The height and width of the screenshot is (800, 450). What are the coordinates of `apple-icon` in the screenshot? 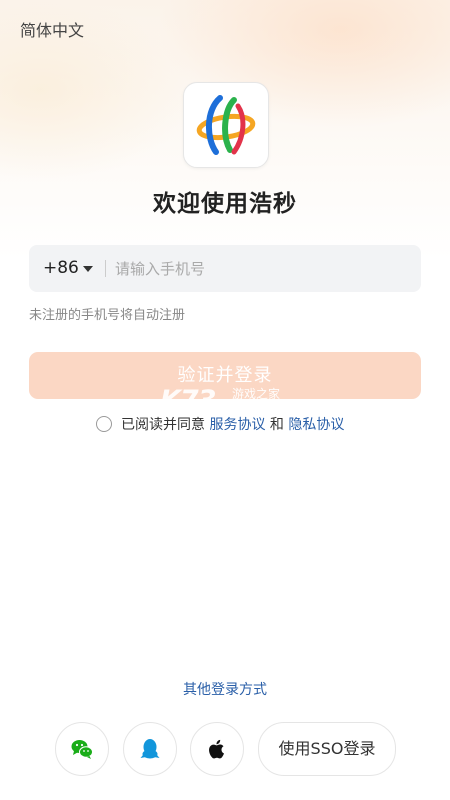 It's located at (216, 749).